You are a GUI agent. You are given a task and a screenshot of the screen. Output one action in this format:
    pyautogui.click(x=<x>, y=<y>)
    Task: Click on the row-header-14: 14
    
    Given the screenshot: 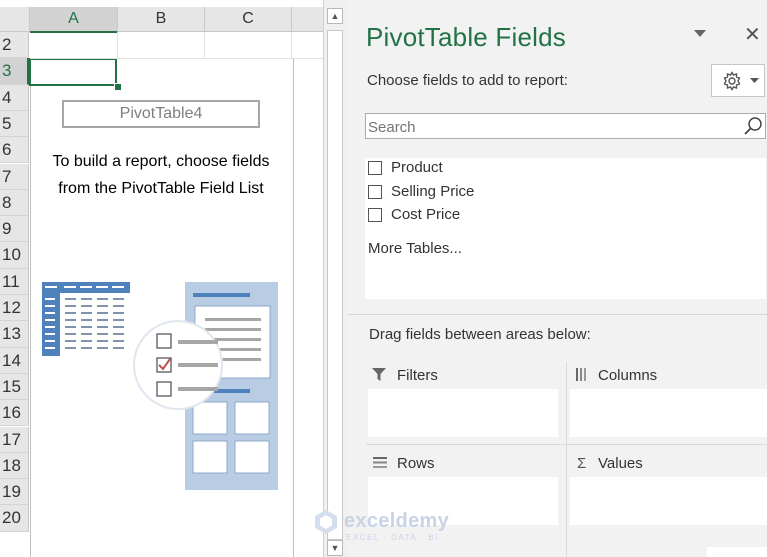 What is the action you would take?
    pyautogui.click(x=14, y=360)
    